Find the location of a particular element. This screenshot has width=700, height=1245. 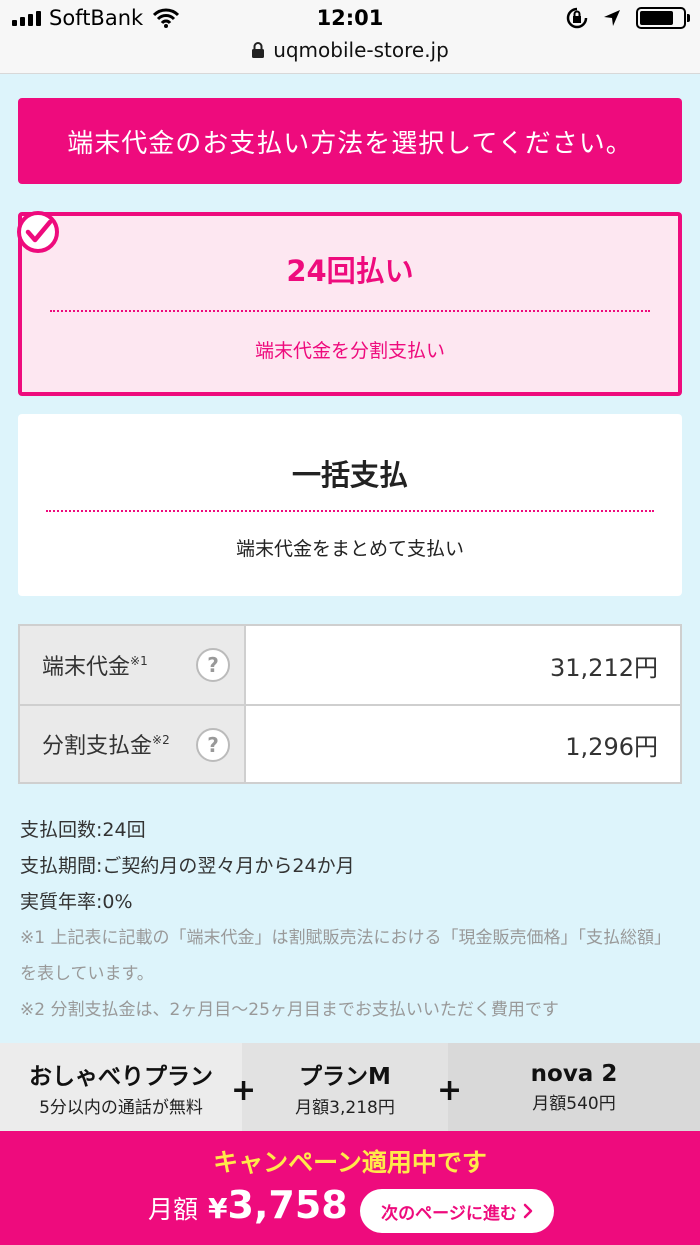

price-table: 端末代金 ※1 ? 31,212円 分割支払金 ※2 ? 1,296円 is located at coordinates (350, 704).